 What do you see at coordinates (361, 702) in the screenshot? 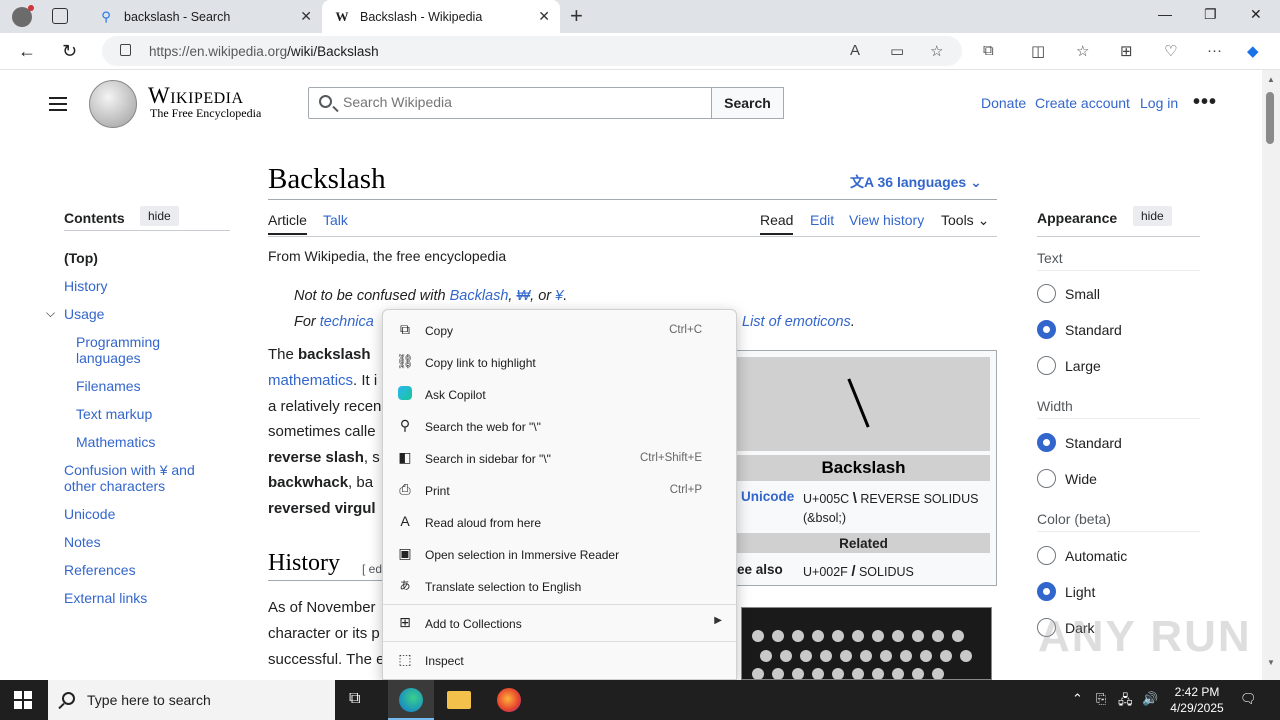
I see `task-view-icon: ⧉` at bounding box center [361, 702].